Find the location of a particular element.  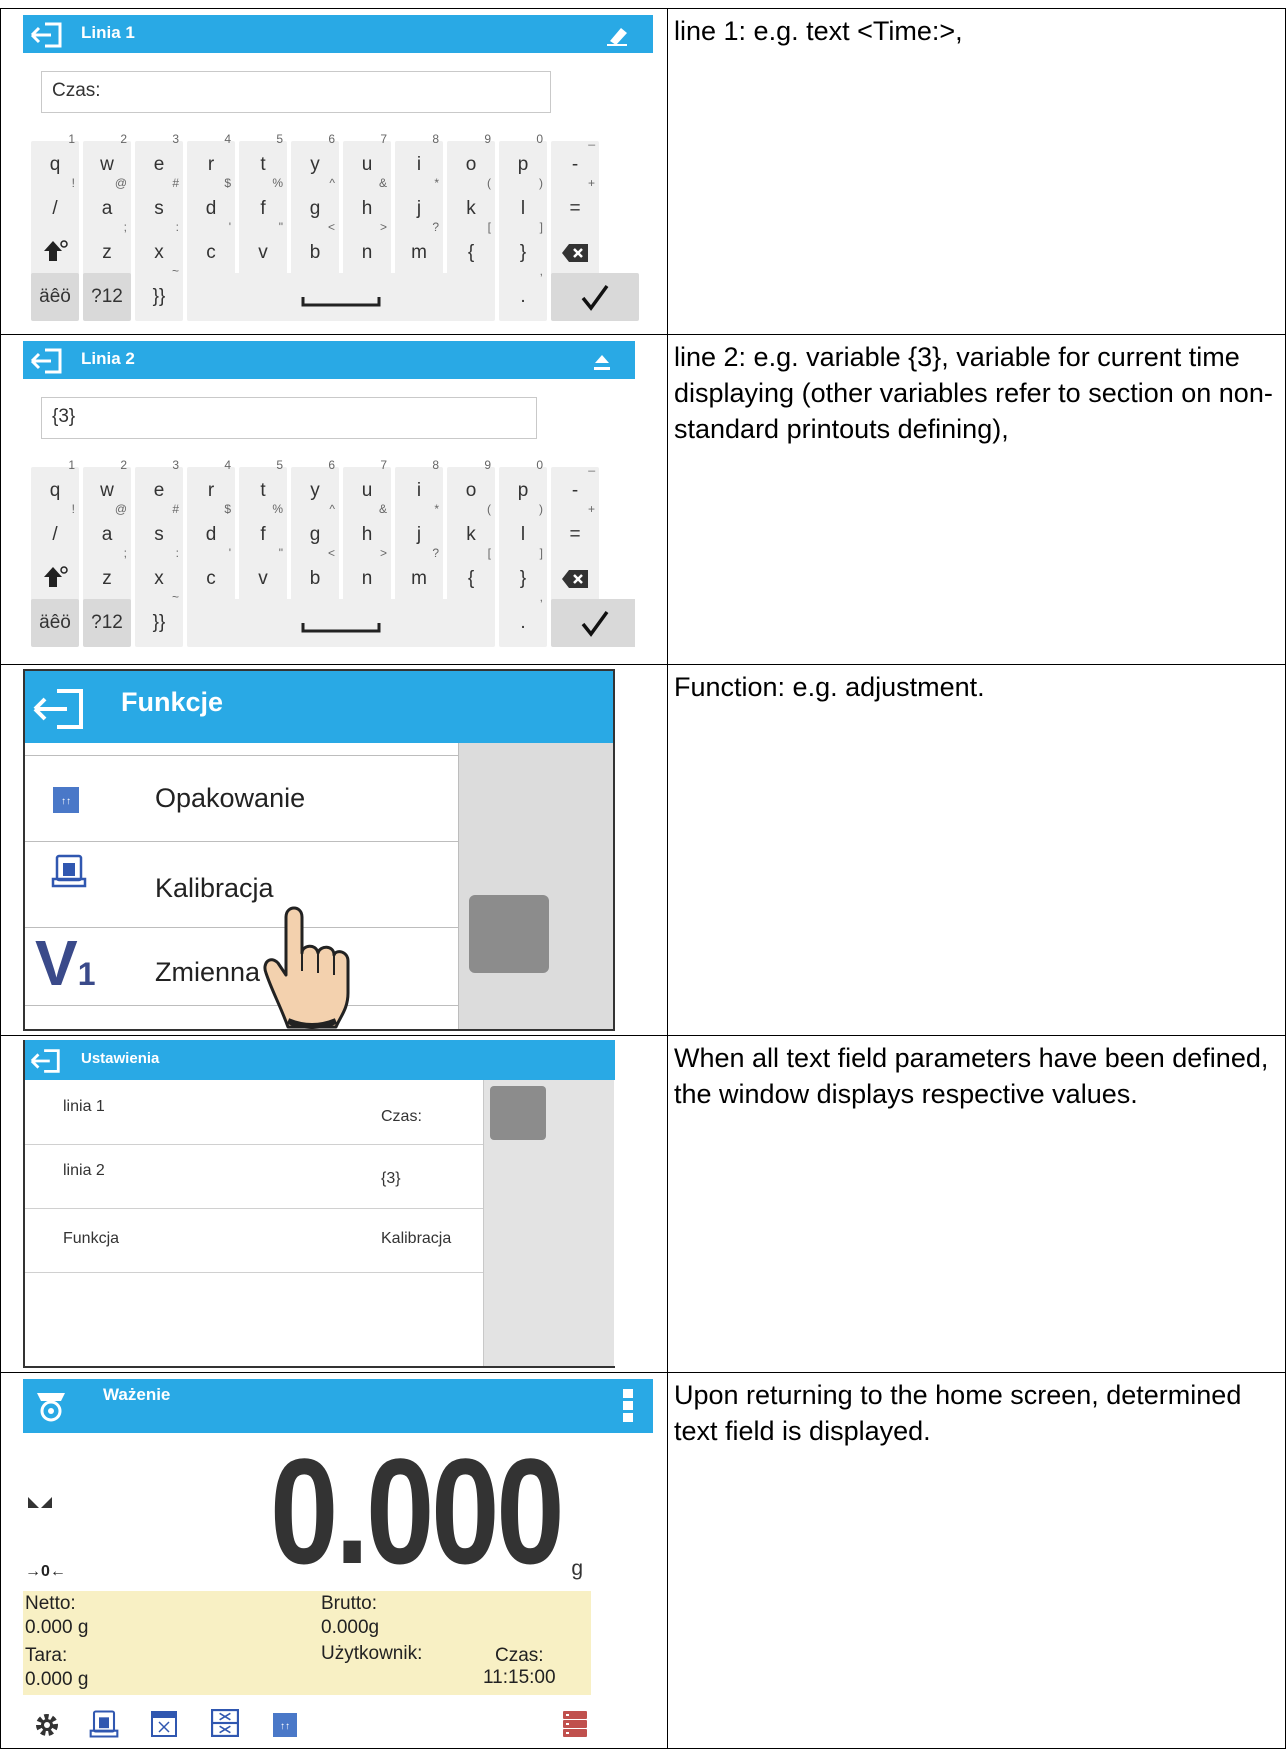

key-label: k is located at coordinates (471, 534).